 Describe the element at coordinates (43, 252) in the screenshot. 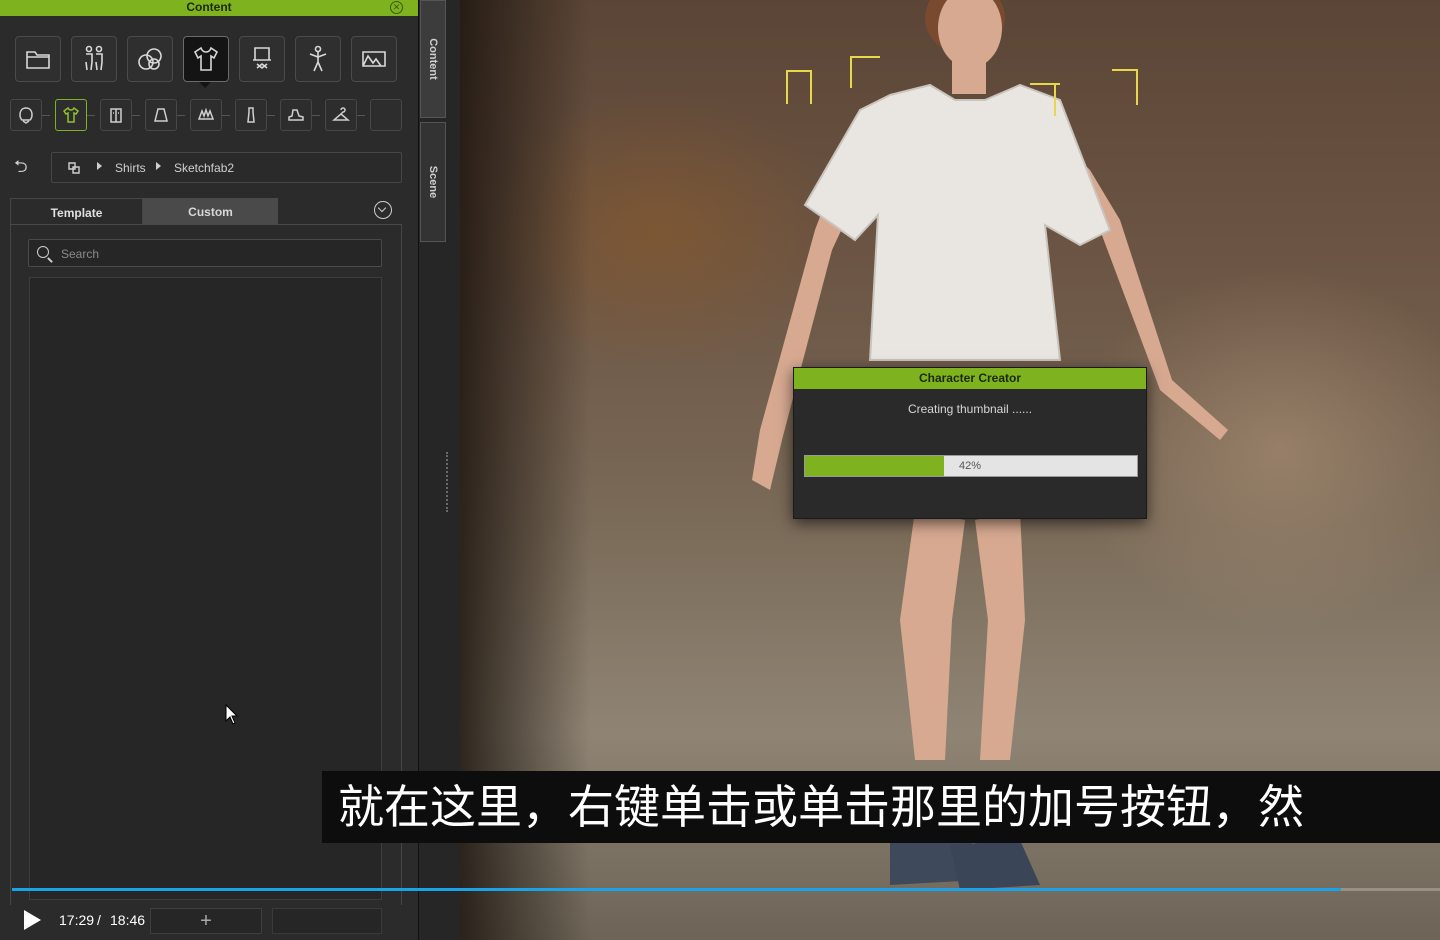

I see `search-icon` at that location.